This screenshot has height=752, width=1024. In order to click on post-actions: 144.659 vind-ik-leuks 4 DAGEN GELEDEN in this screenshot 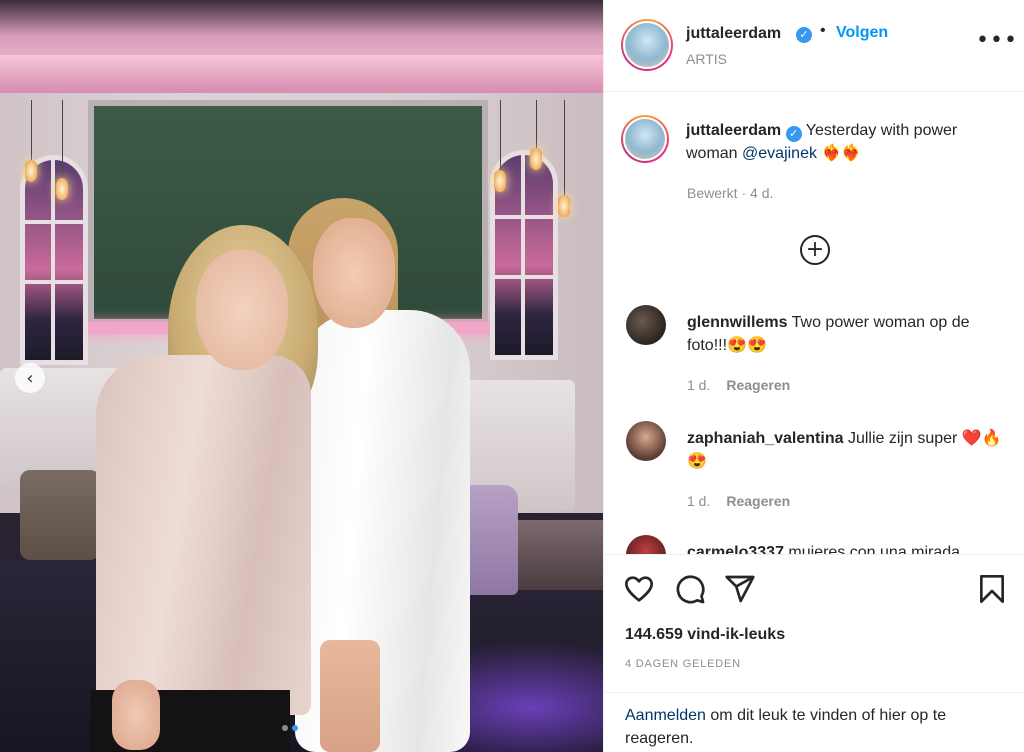, I will do `click(814, 623)`.